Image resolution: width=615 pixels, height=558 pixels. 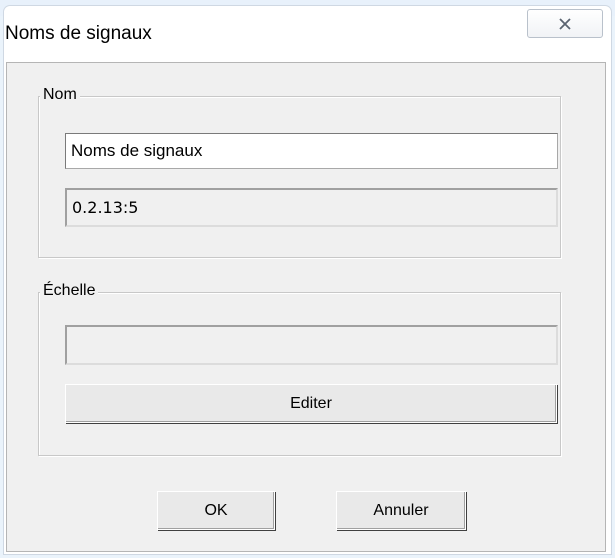 I want to click on window-title: Noms de signaux, so click(x=78, y=33).